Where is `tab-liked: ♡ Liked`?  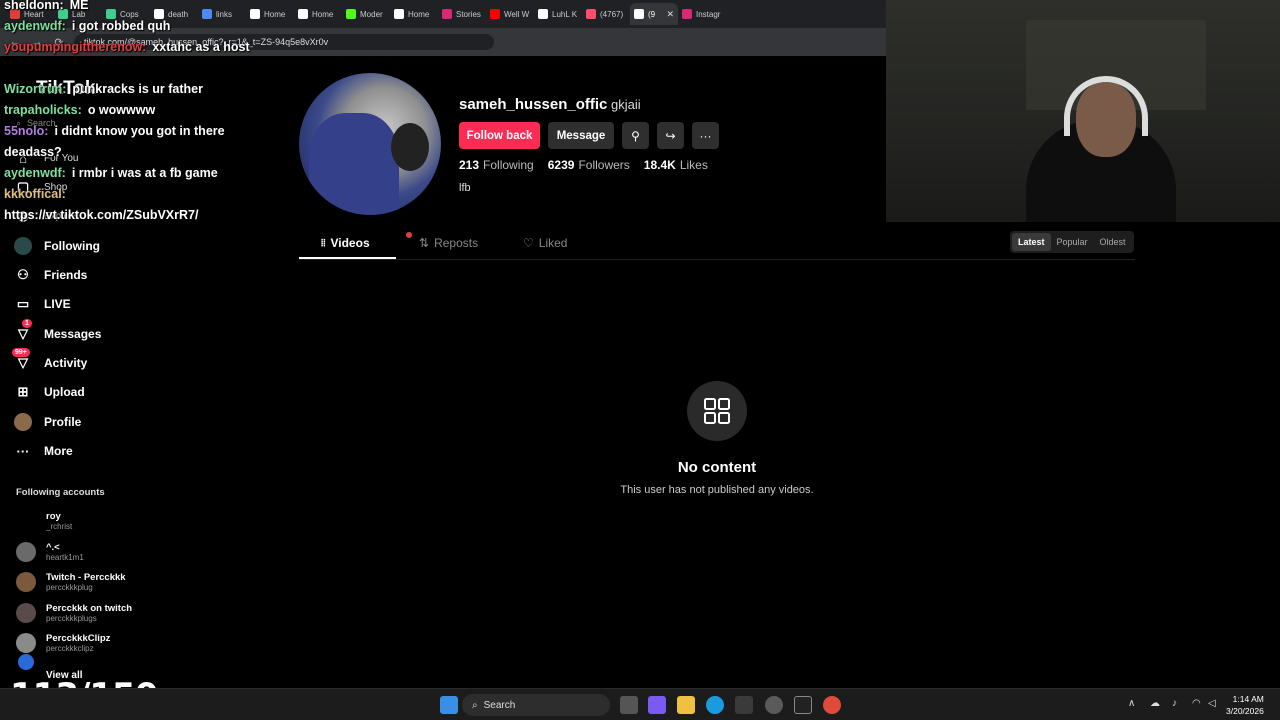 tab-liked: ♡ Liked is located at coordinates (545, 243).